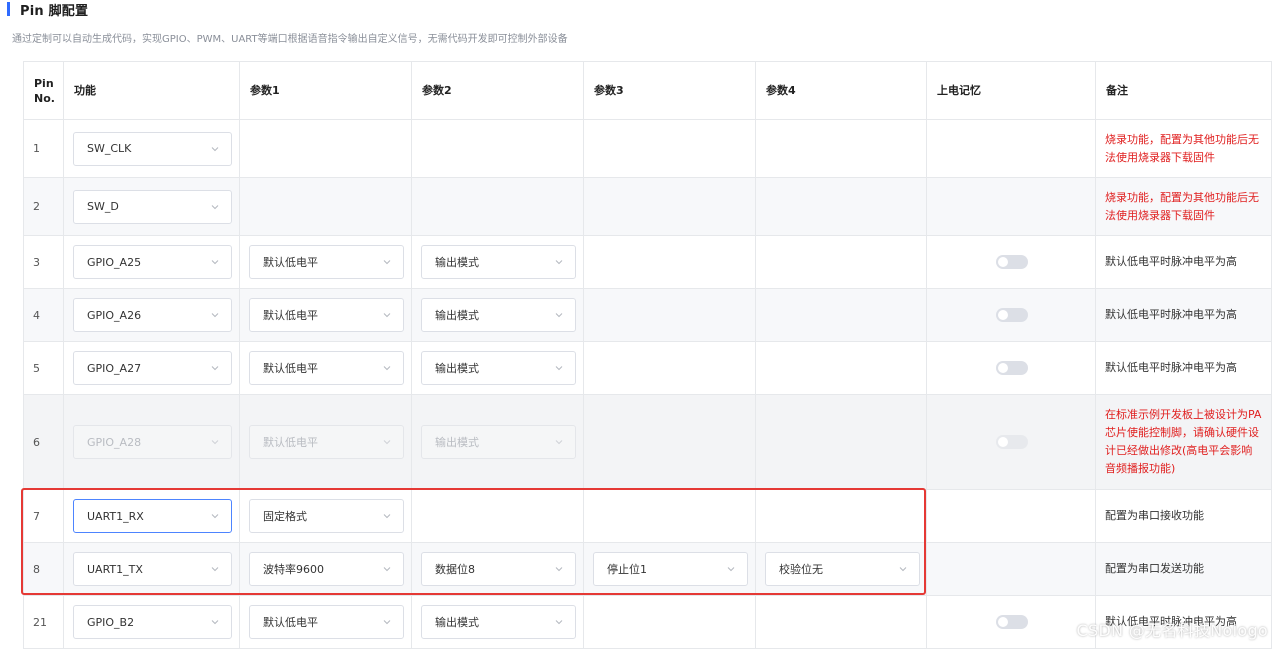  Describe the element at coordinates (43, 206) in the screenshot. I see `pin-number: 2` at that location.